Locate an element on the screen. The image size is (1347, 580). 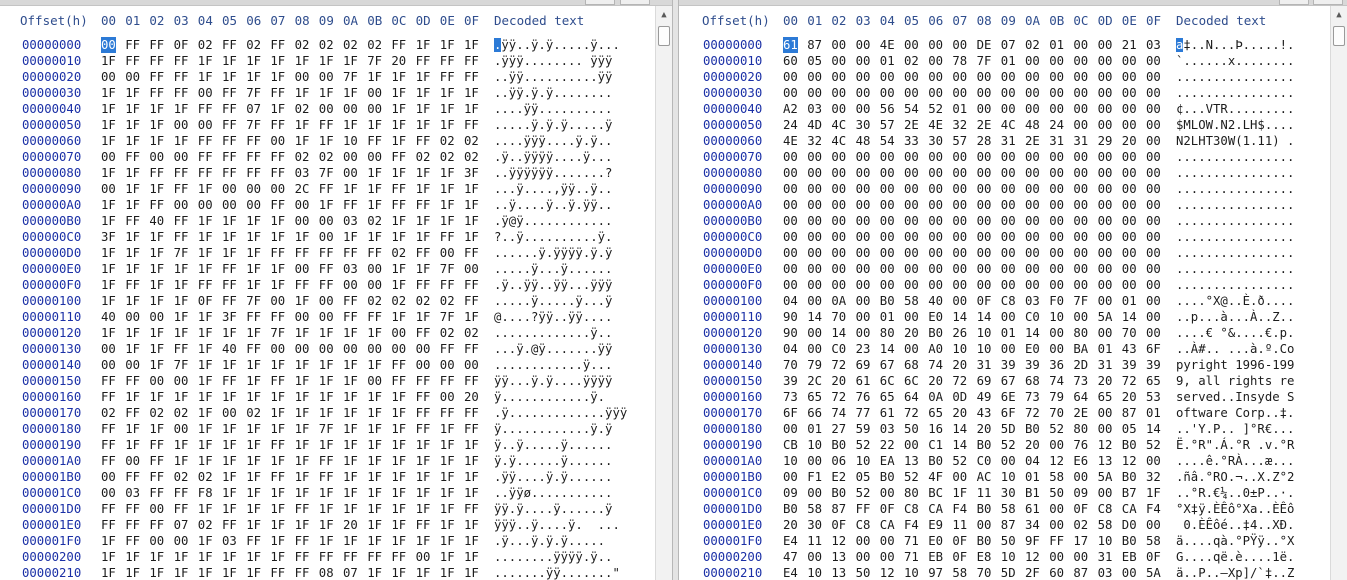
byte-cell: 52 is located at coordinates (911, 477).